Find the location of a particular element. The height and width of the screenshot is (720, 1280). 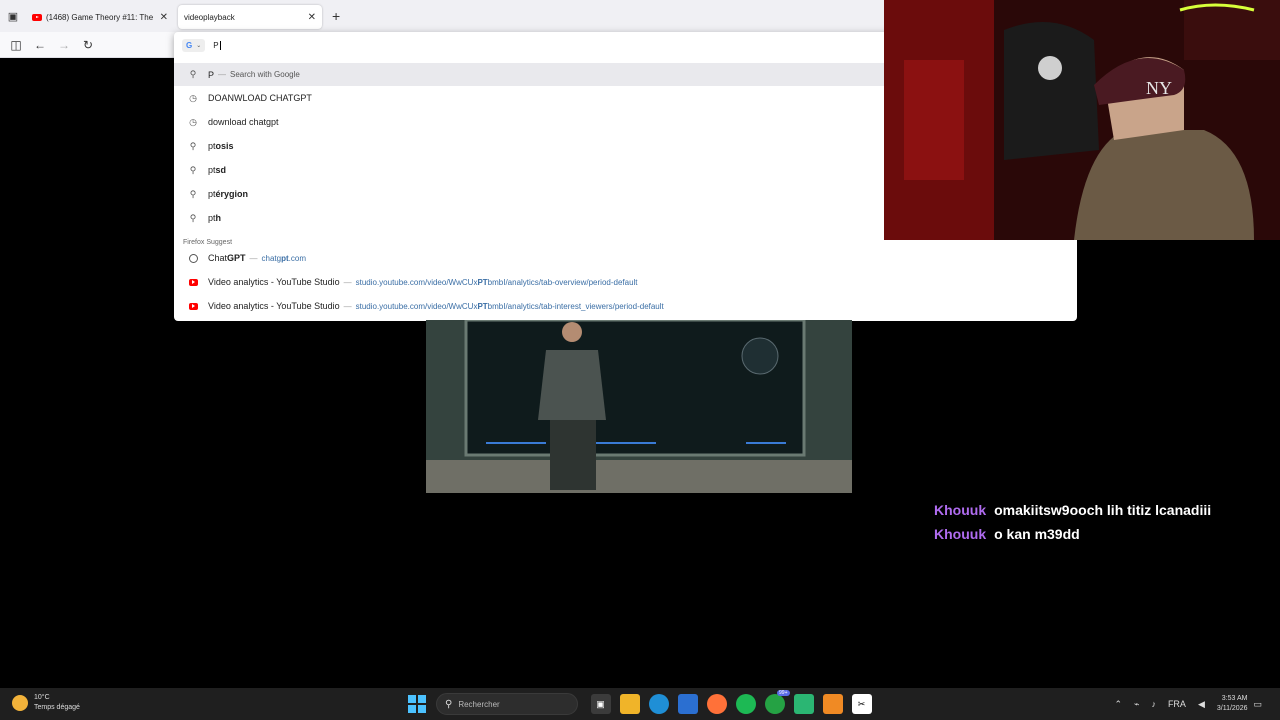

sidebar-icon: ◫ is located at coordinates (16, 44).